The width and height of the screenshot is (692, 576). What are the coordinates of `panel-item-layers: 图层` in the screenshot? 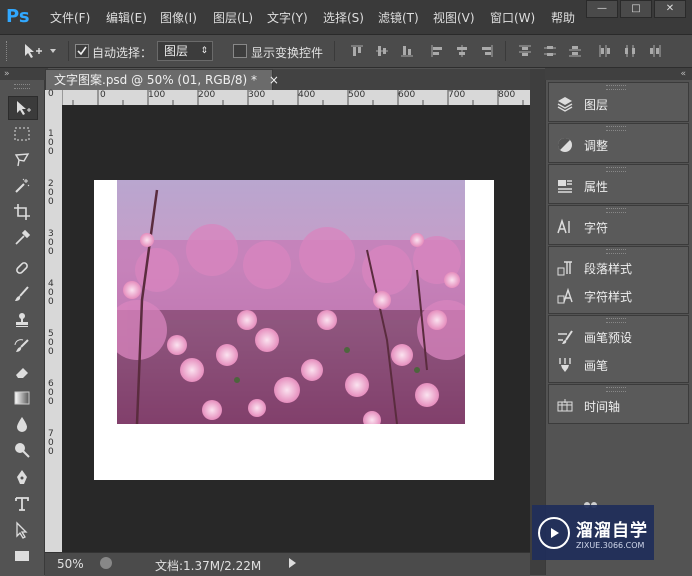 It's located at (582, 104).